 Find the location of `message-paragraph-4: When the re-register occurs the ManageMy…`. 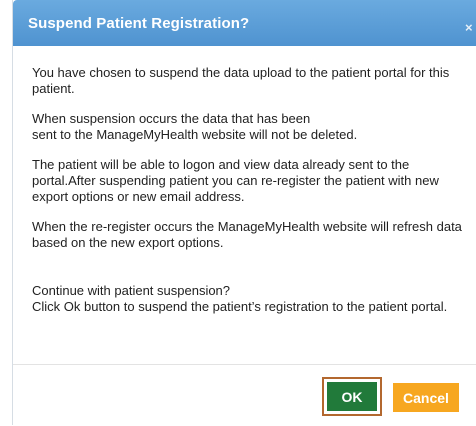

message-paragraph-4: When the re-register occurs the ManageMy… is located at coordinates (247, 234).